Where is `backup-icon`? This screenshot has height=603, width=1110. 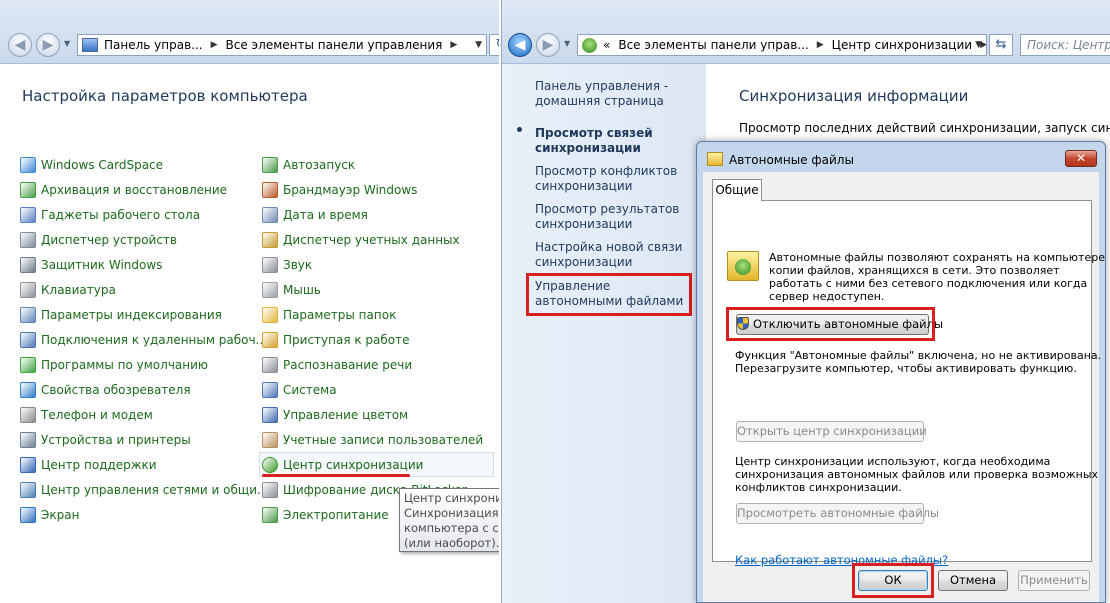
backup-icon is located at coordinates (28, 189).